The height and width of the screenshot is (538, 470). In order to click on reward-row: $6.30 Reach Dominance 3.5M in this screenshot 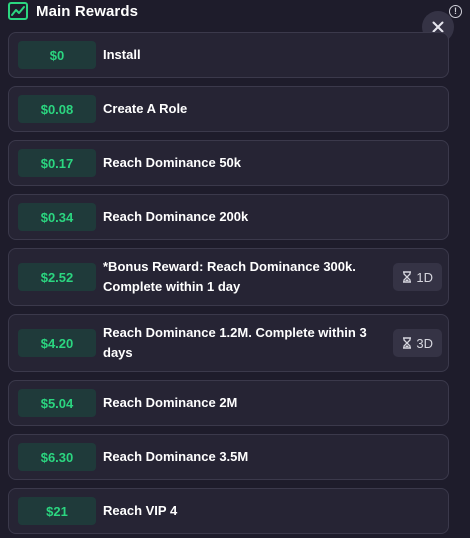, I will do `click(228, 457)`.